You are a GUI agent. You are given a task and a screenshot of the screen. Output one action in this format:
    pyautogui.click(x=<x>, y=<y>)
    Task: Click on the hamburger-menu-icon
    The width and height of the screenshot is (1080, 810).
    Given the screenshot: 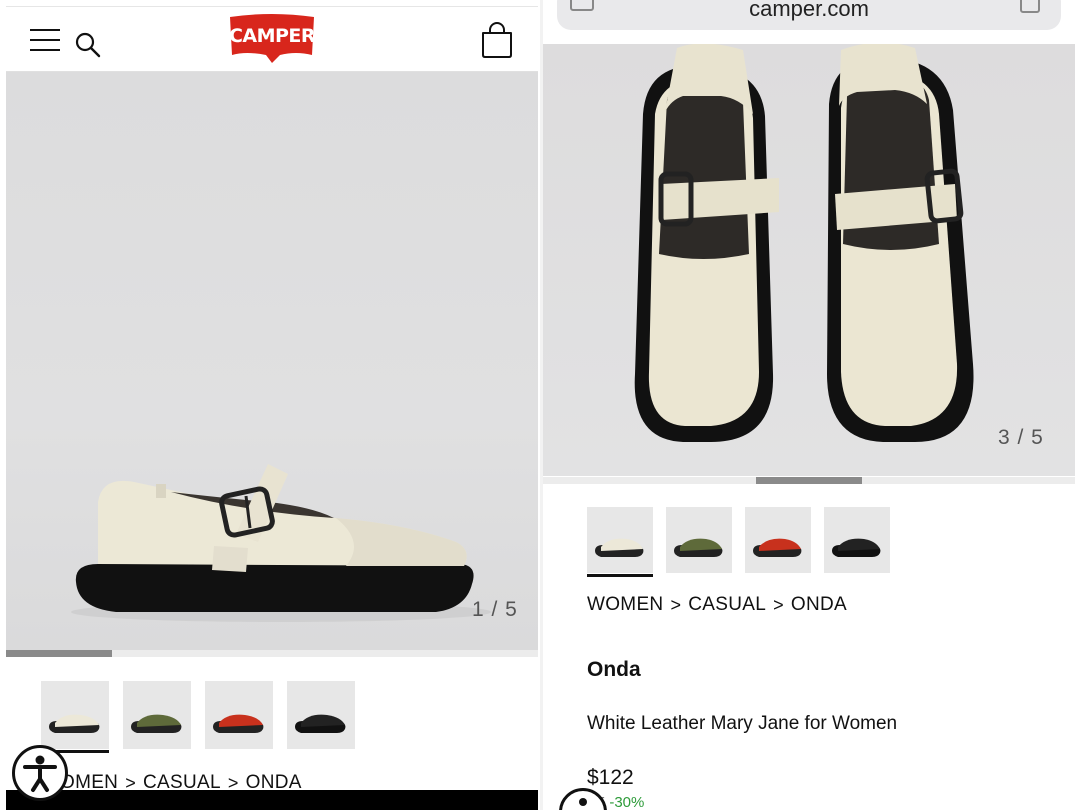 What is the action you would take?
    pyautogui.click(x=45, y=40)
    